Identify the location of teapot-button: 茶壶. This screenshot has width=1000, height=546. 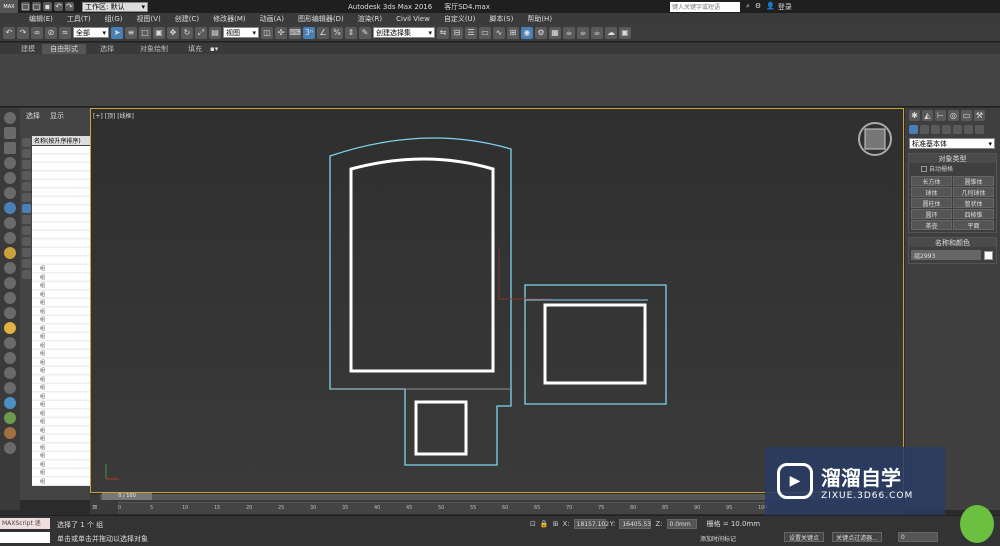
(931, 225).